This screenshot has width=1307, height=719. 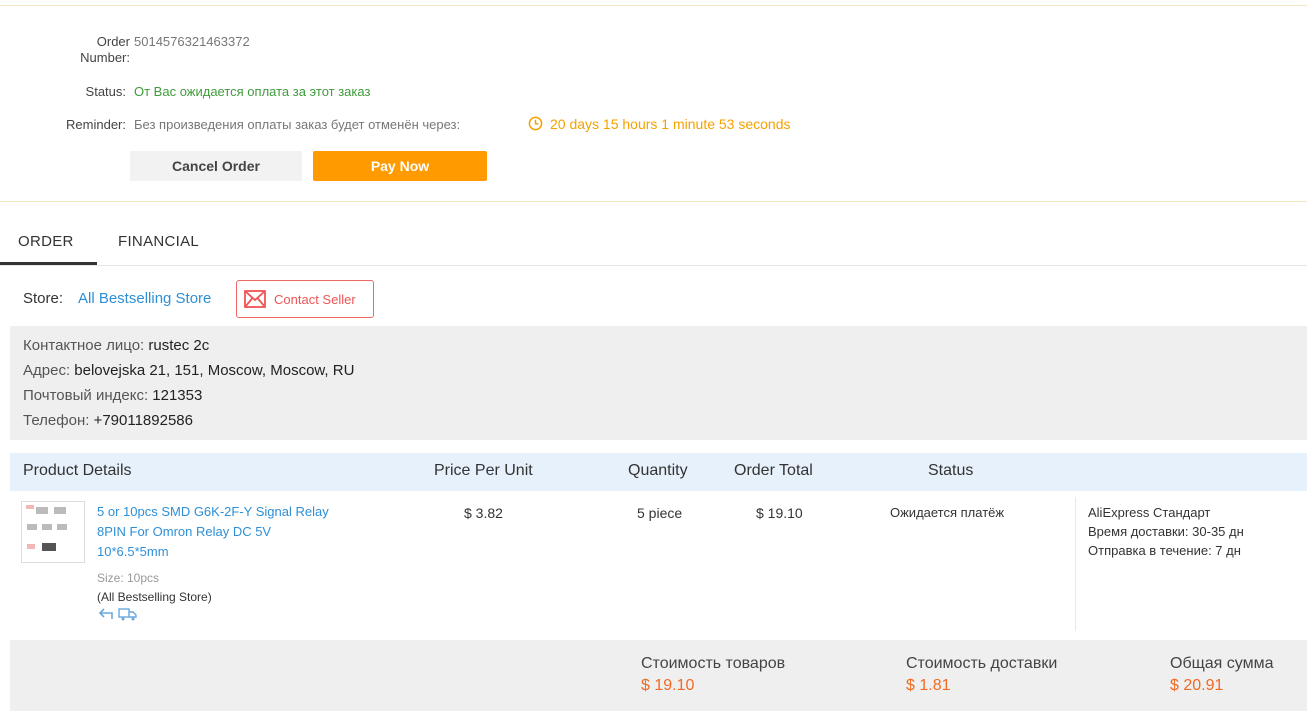 What do you see at coordinates (670, 124) in the screenshot?
I see `countdown-timer: 20 days 15 hours 1 minute 53 seconds` at bounding box center [670, 124].